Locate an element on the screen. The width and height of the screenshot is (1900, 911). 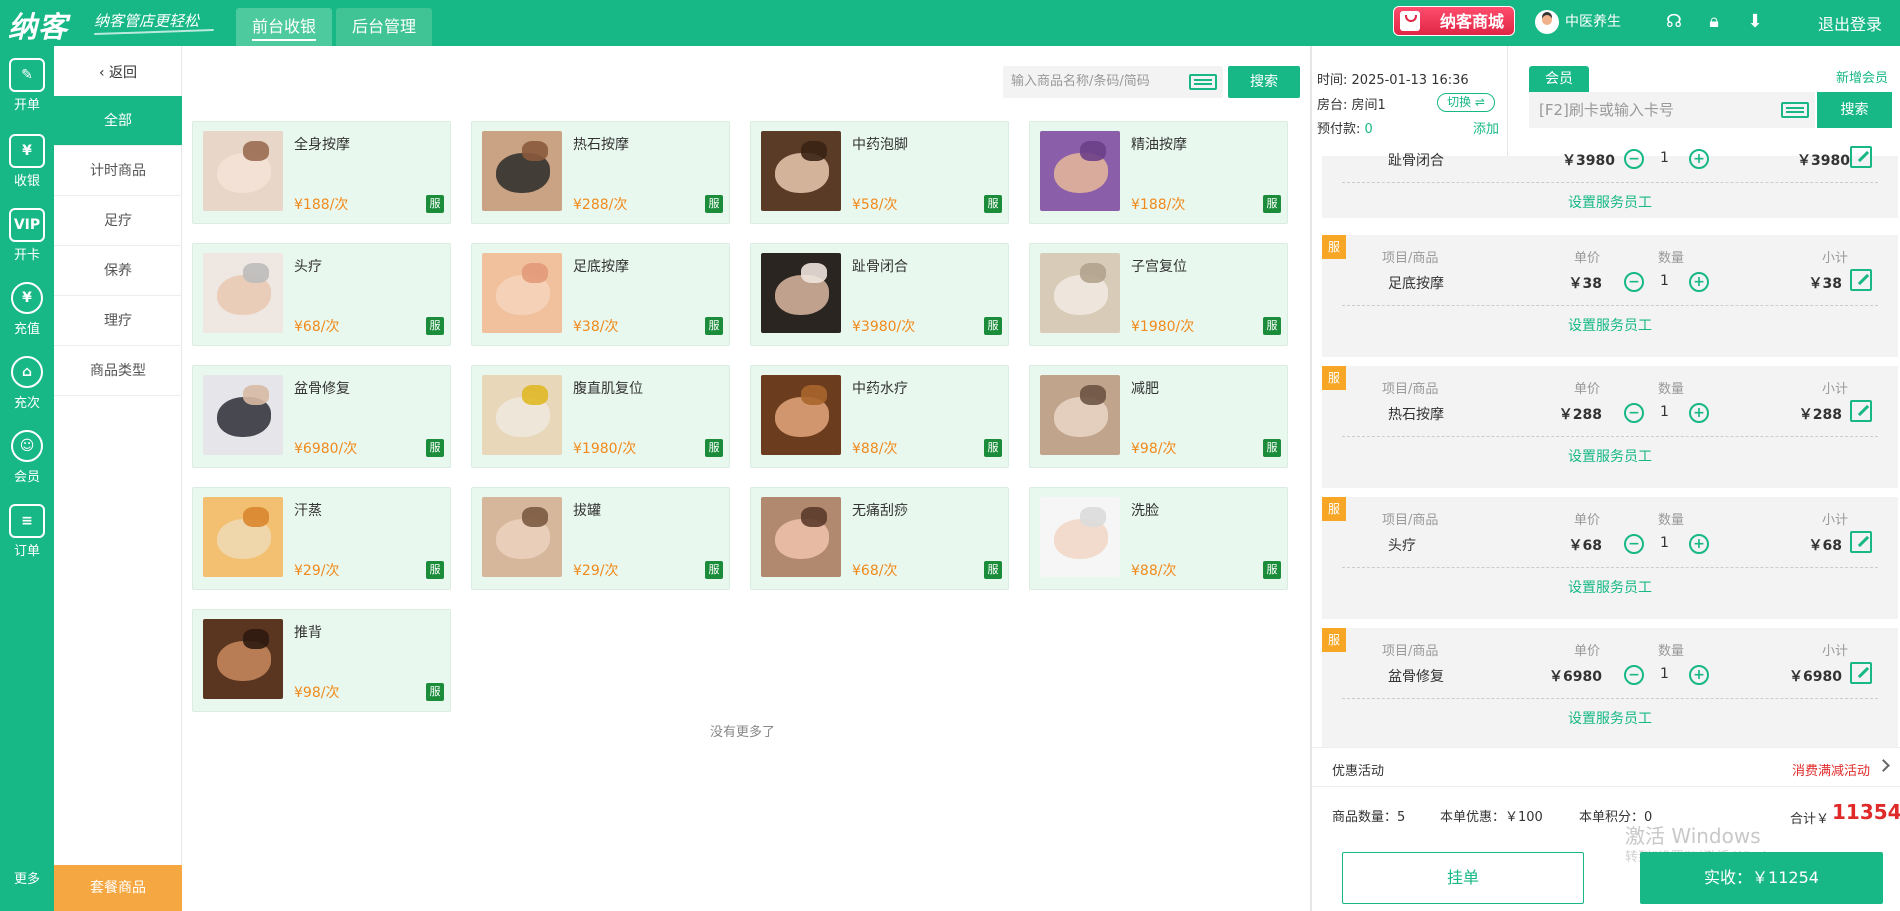
product-card: 腹直肌复位 ¥1980/次 服 is located at coordinates (600, 416).